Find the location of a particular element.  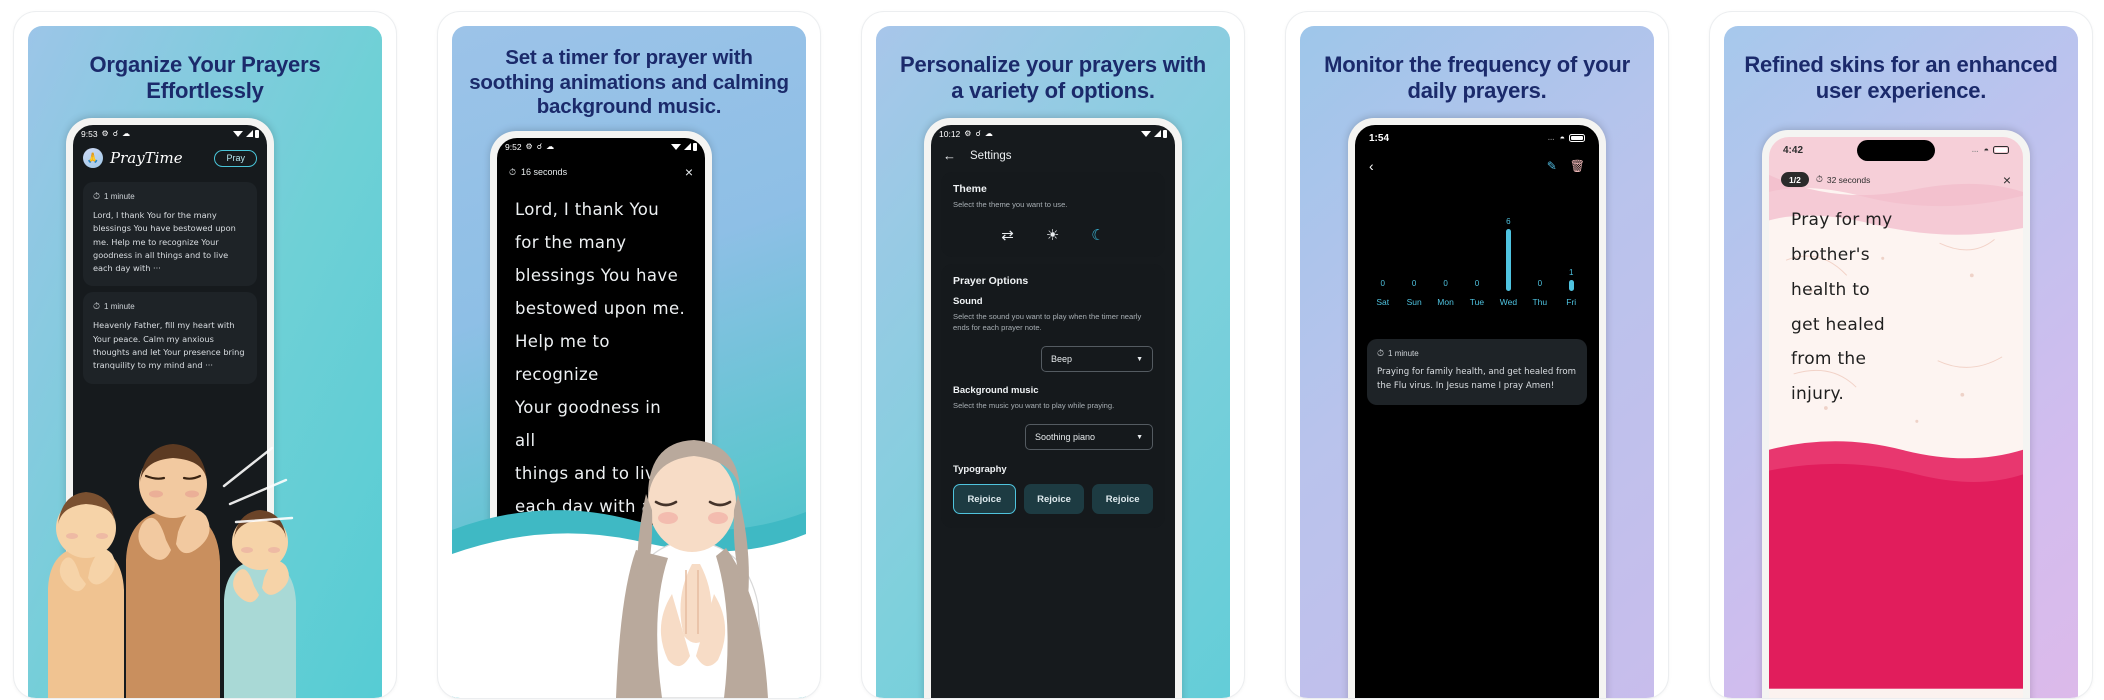

prayer-line: get healed is located at coordinates (1838, 324).